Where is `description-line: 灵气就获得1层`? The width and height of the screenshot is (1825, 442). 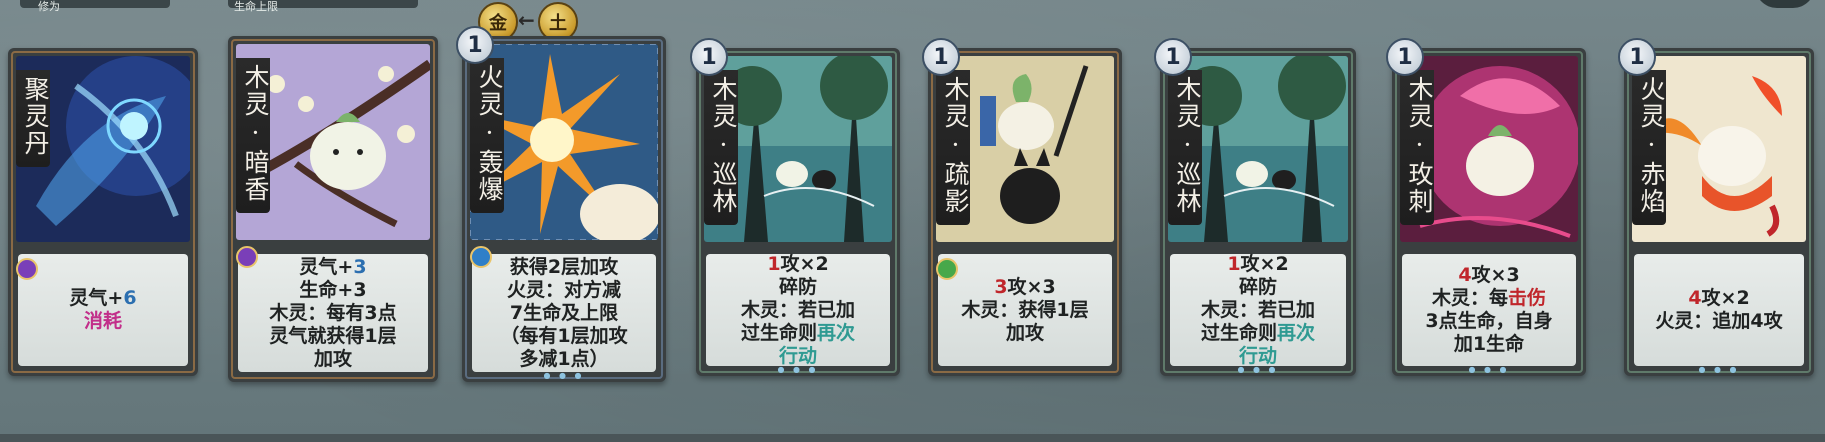
description-line: 灵气就获得1层 is located at coordinates (332, 336).